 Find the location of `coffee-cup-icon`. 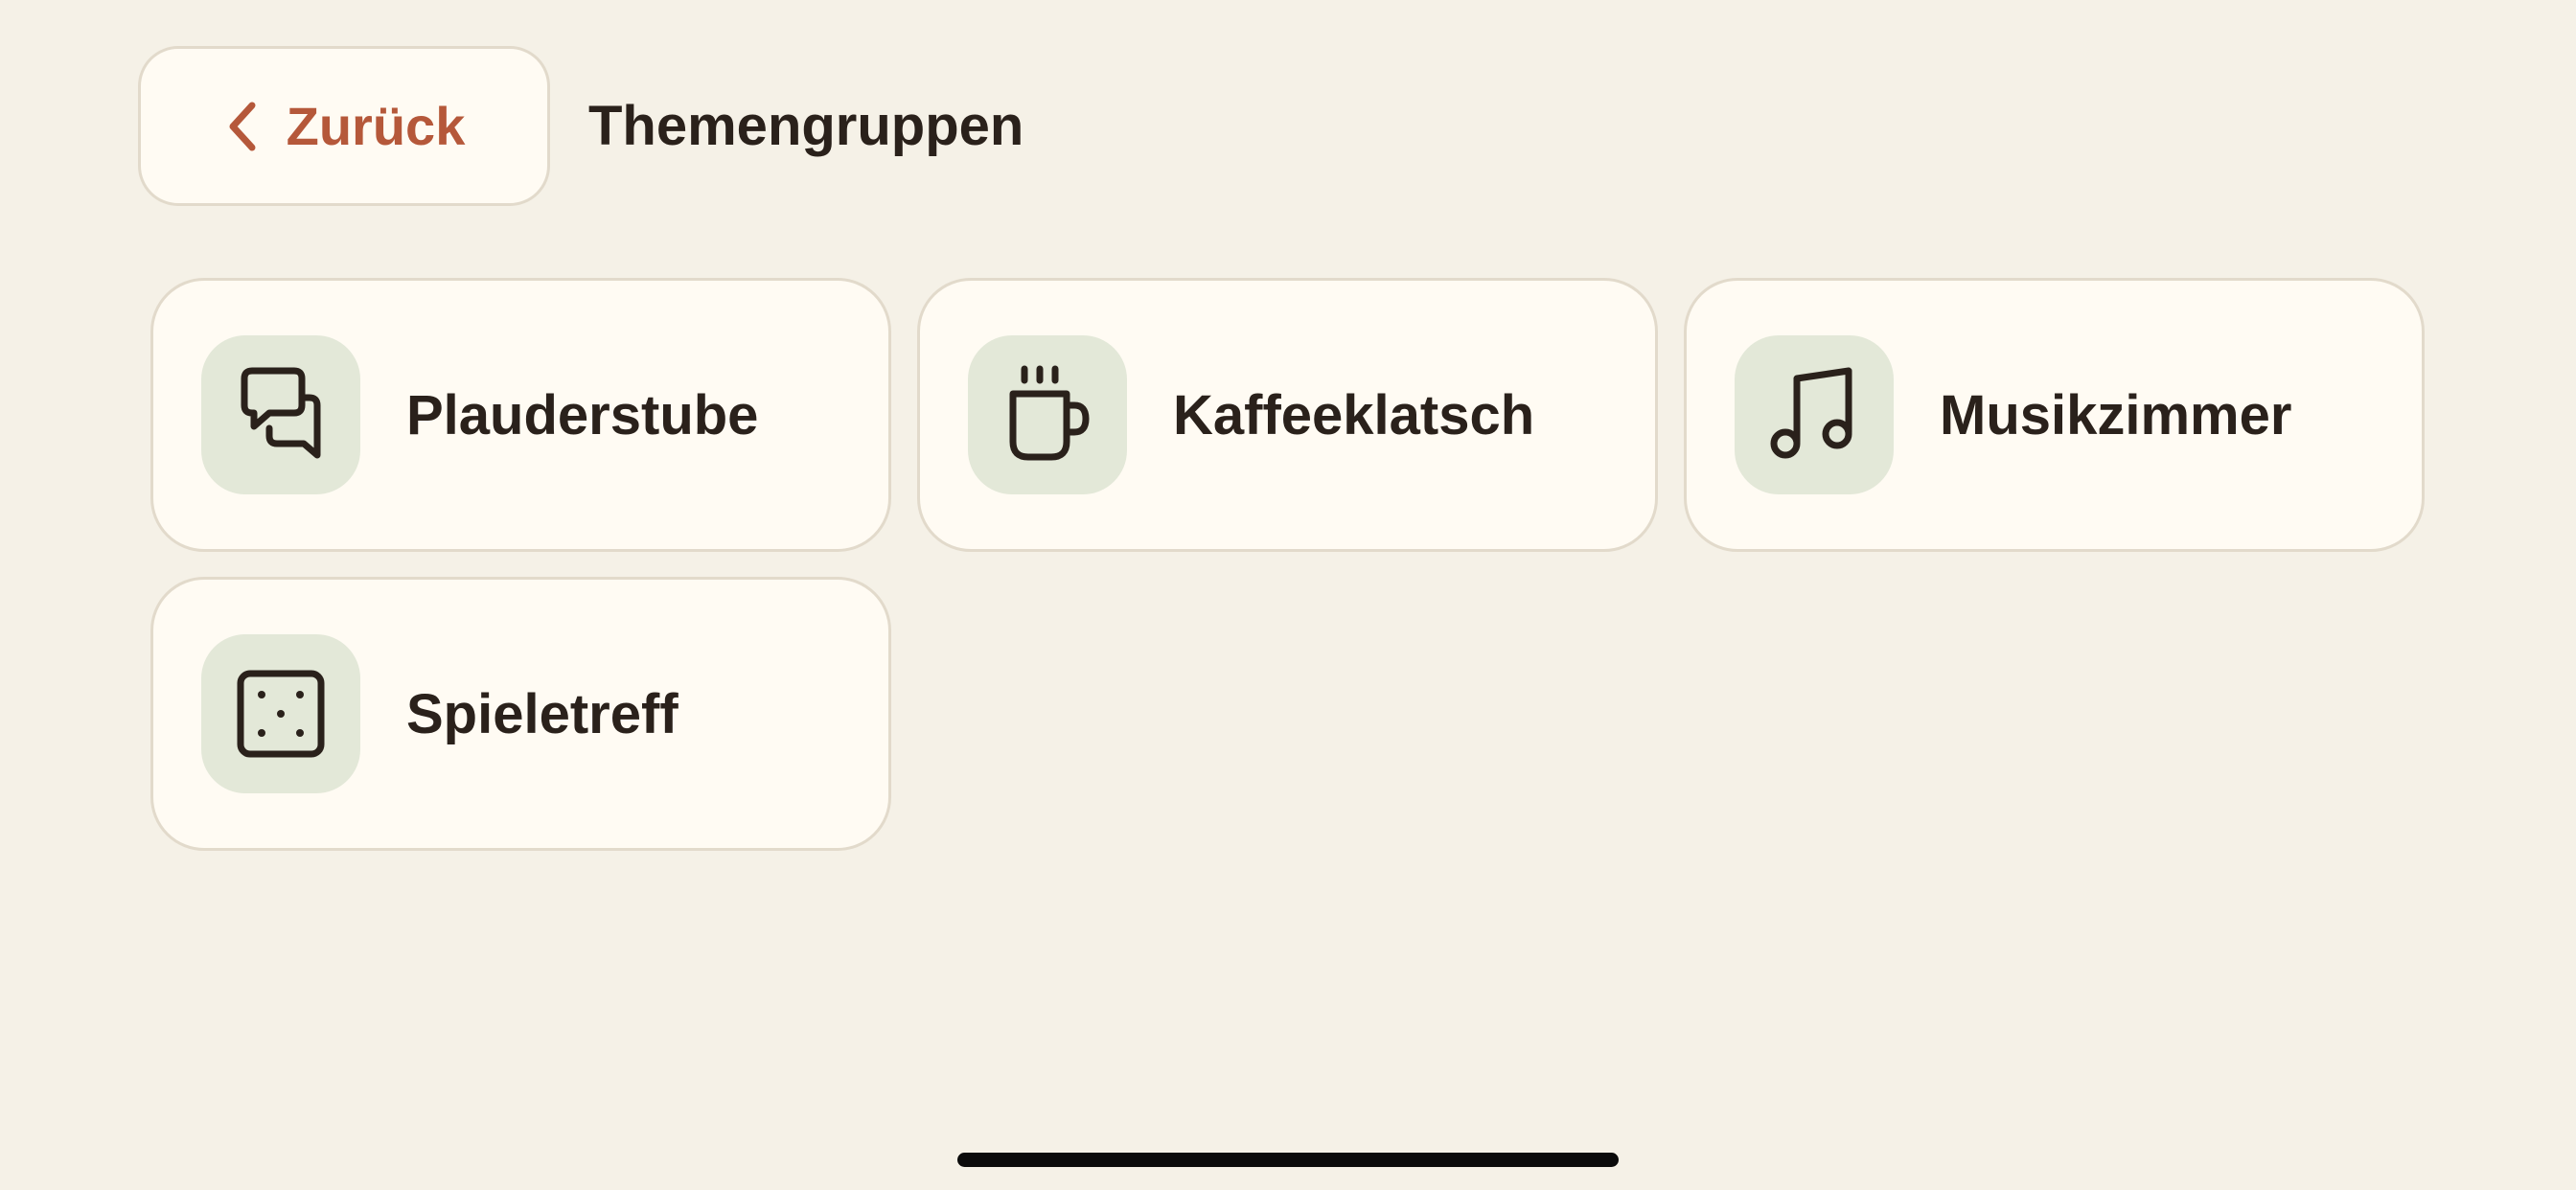

coffee-cup-icon is located at coordinates (1049, 413).